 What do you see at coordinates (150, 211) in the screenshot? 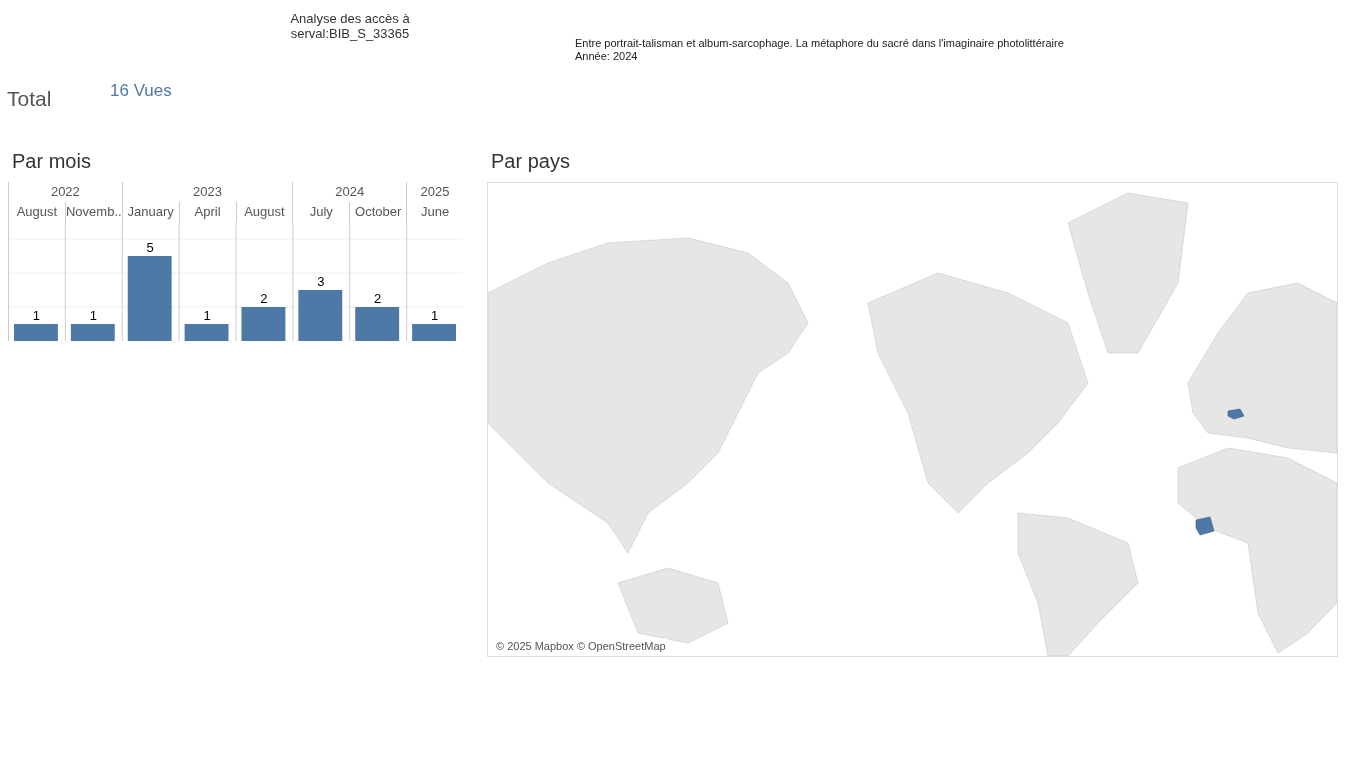
I see `month-label: January` at bounding box center [150, 211].